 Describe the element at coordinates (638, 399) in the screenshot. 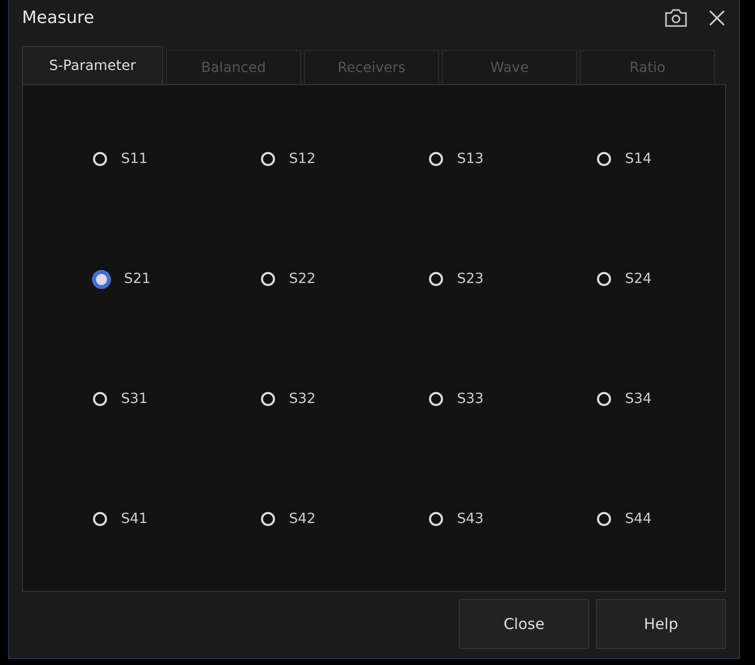

I see `radio-label: S34` at that location.